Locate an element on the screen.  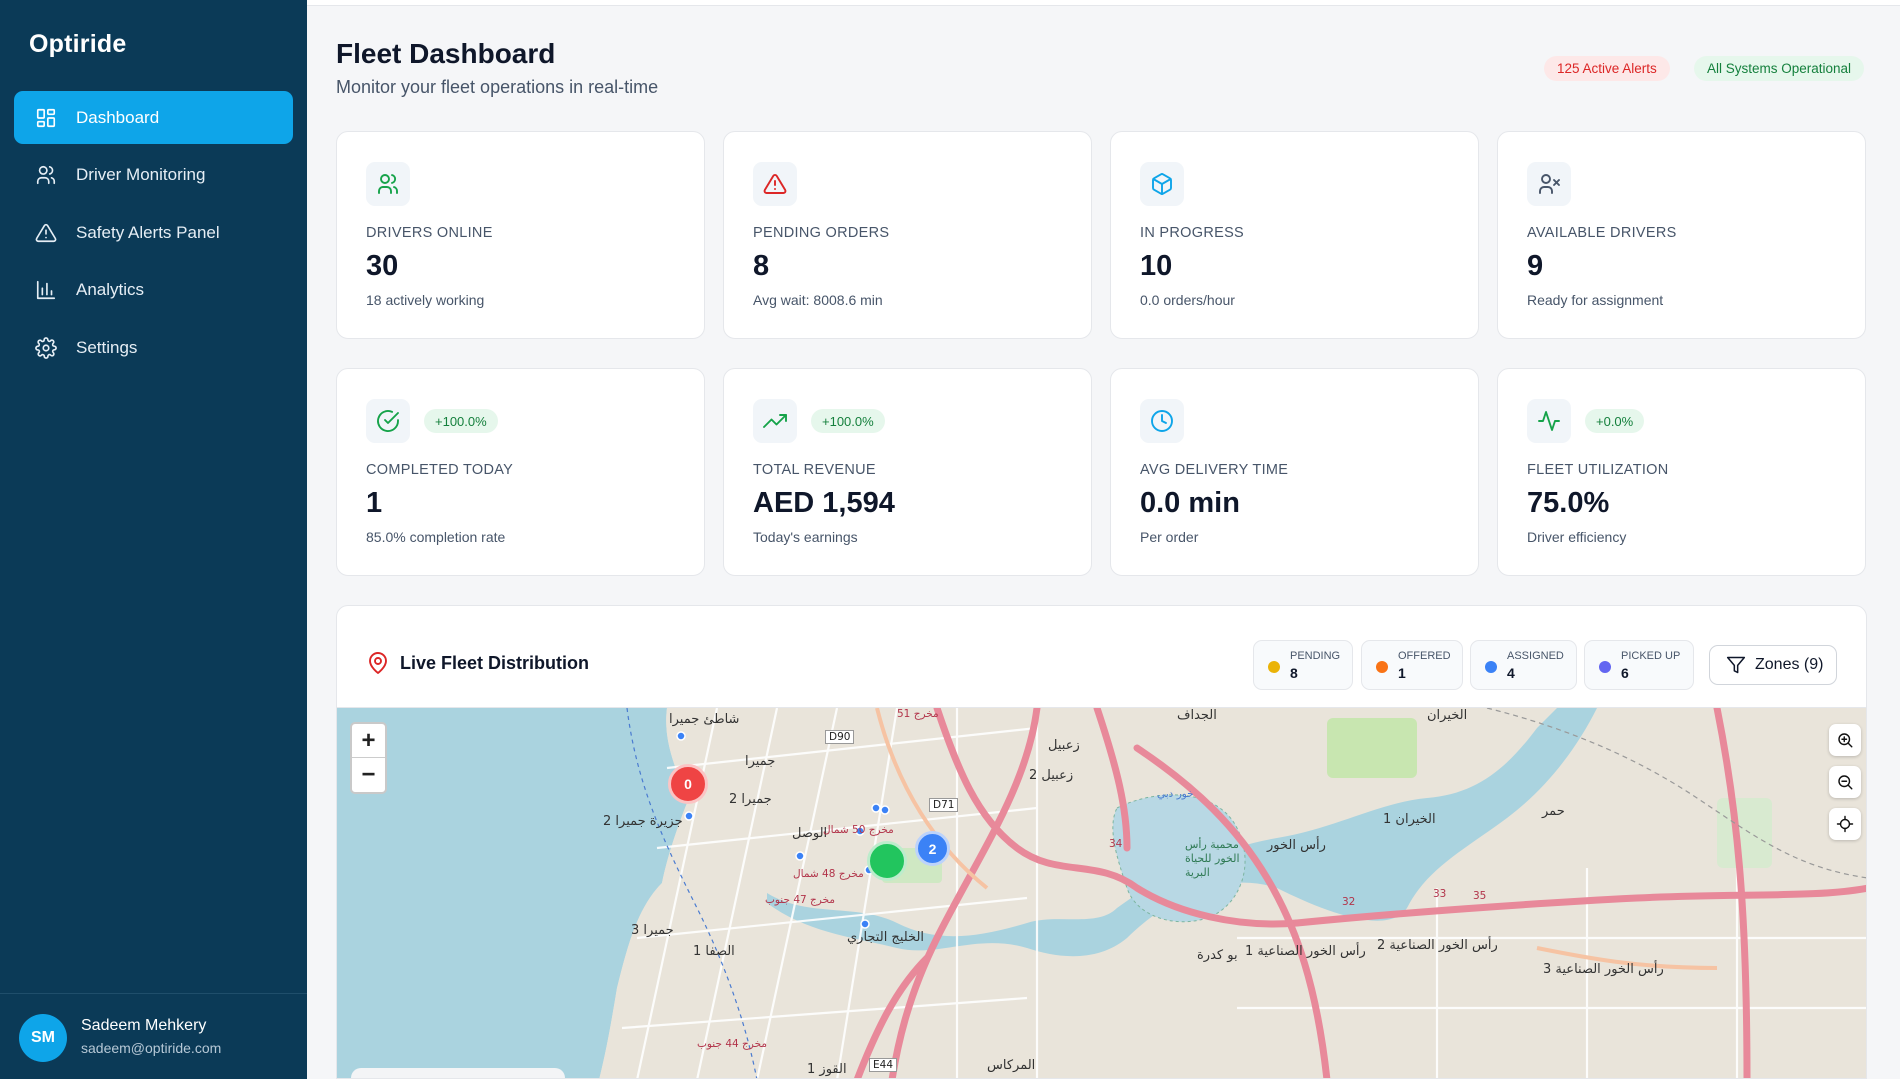
map-label: مخرج 44 جنوب is located at coordinates (732, 1044).